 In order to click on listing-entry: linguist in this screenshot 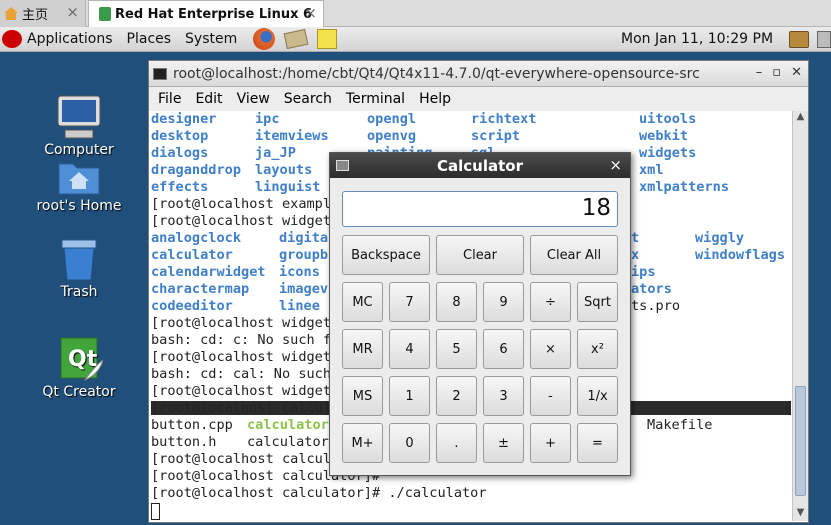, I will do `click(288, 187)`.